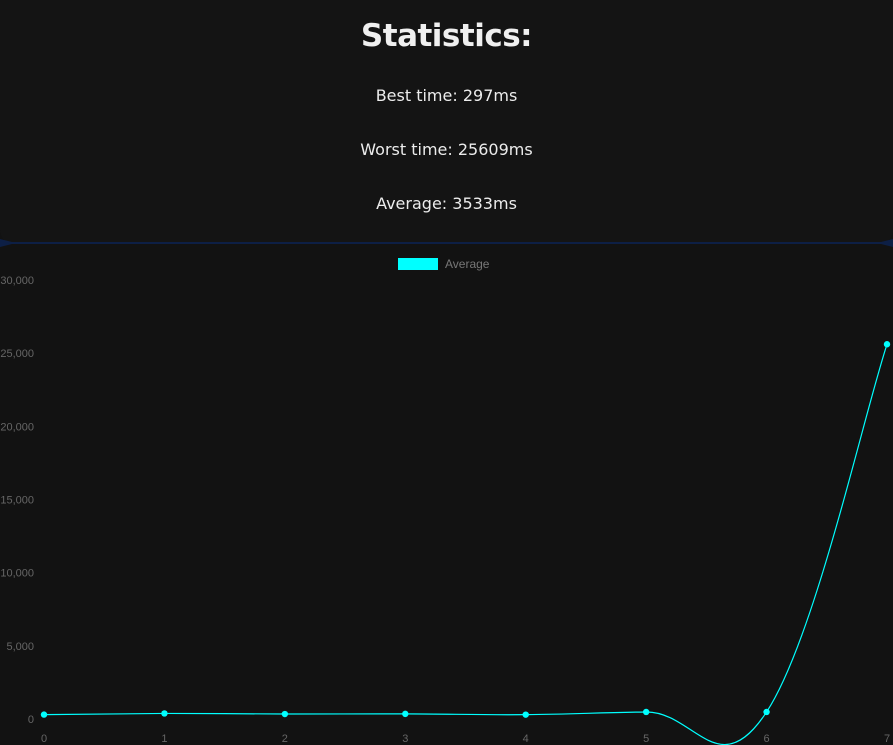  What do you see at coordinates (44, 739) in the screenshot?
I see `x-tick-label: 0` at bounding box center [44, 739].